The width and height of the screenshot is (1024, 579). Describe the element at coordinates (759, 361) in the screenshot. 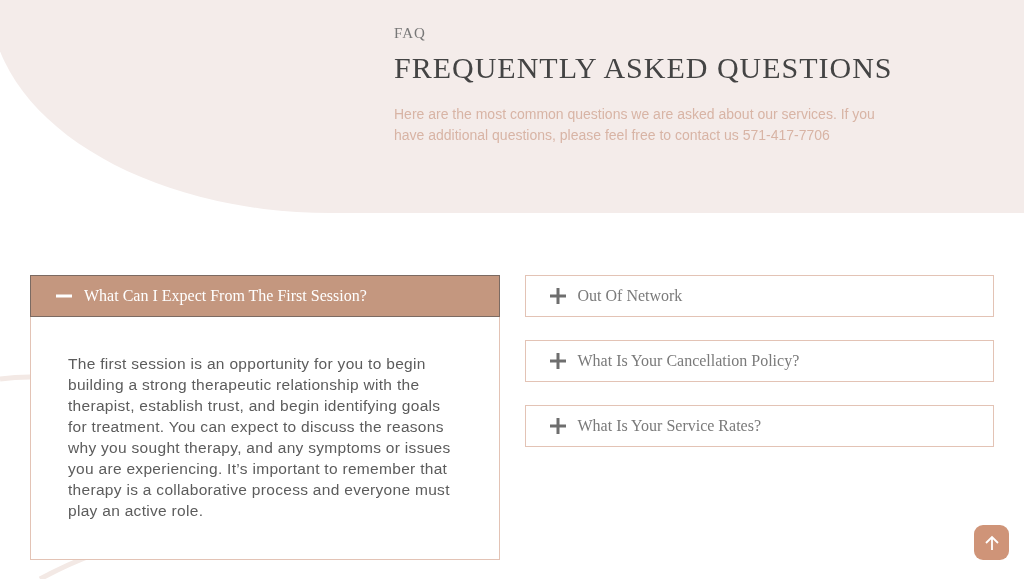

I see `faq-question: What Is Your Cancellation Policy?` at that location.